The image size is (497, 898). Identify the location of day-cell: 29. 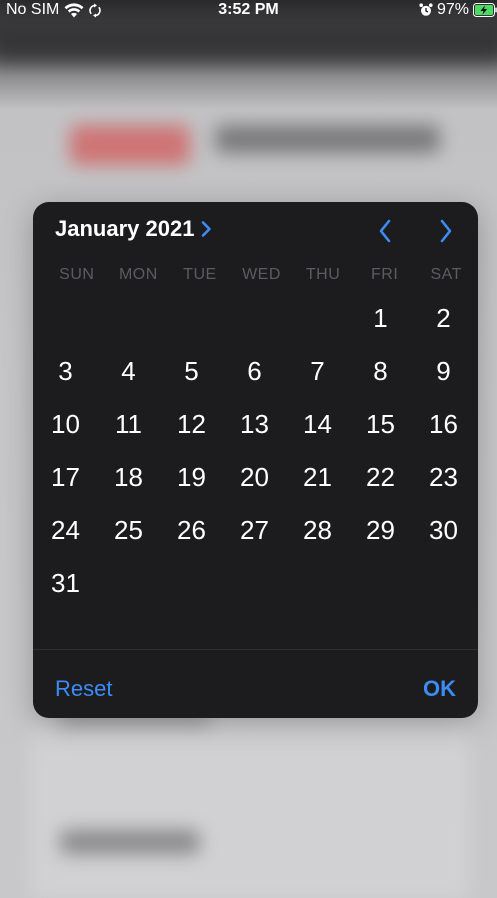
(380, 530).